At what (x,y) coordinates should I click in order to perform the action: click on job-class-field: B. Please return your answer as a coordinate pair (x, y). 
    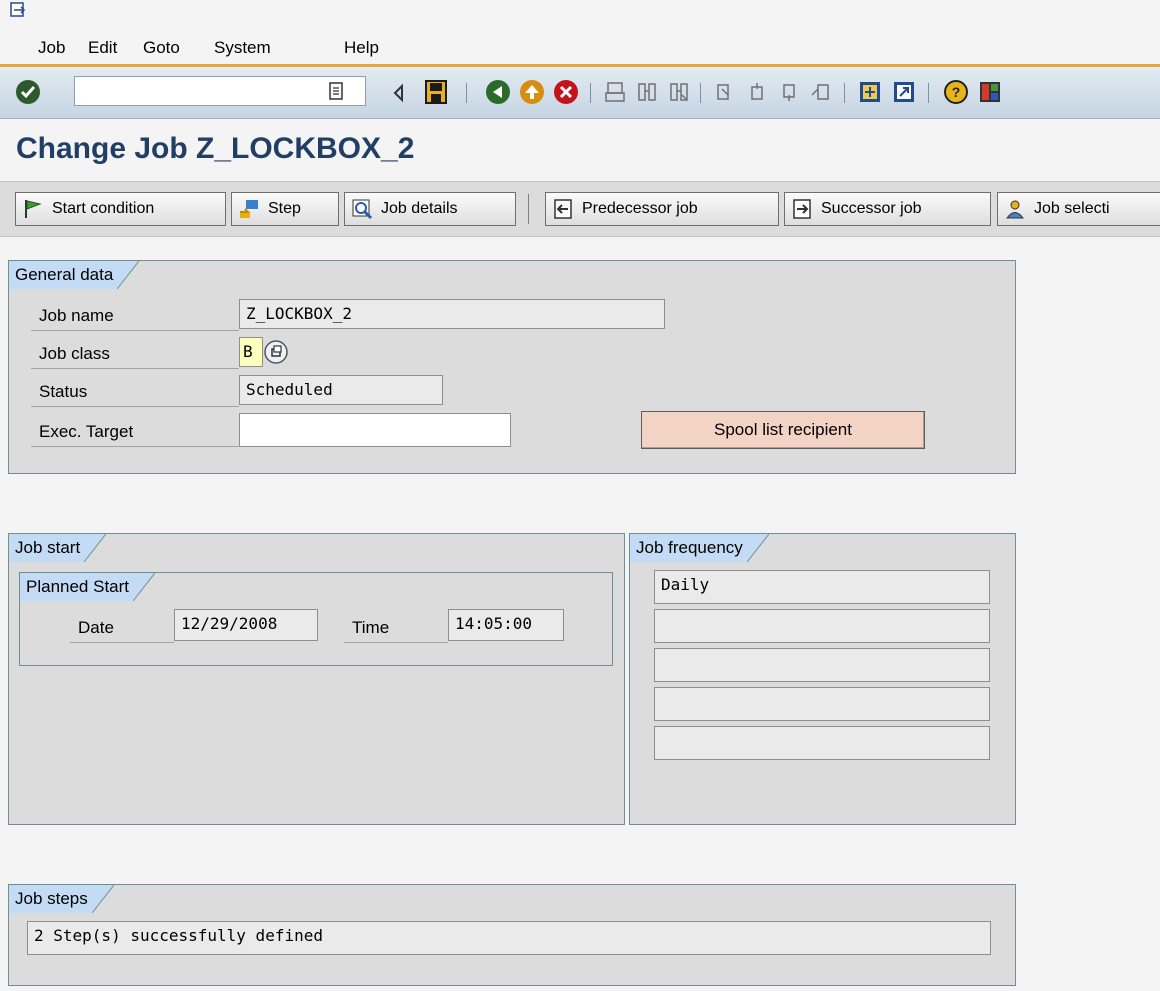
    Looking at the image, I should click on (251, 352).